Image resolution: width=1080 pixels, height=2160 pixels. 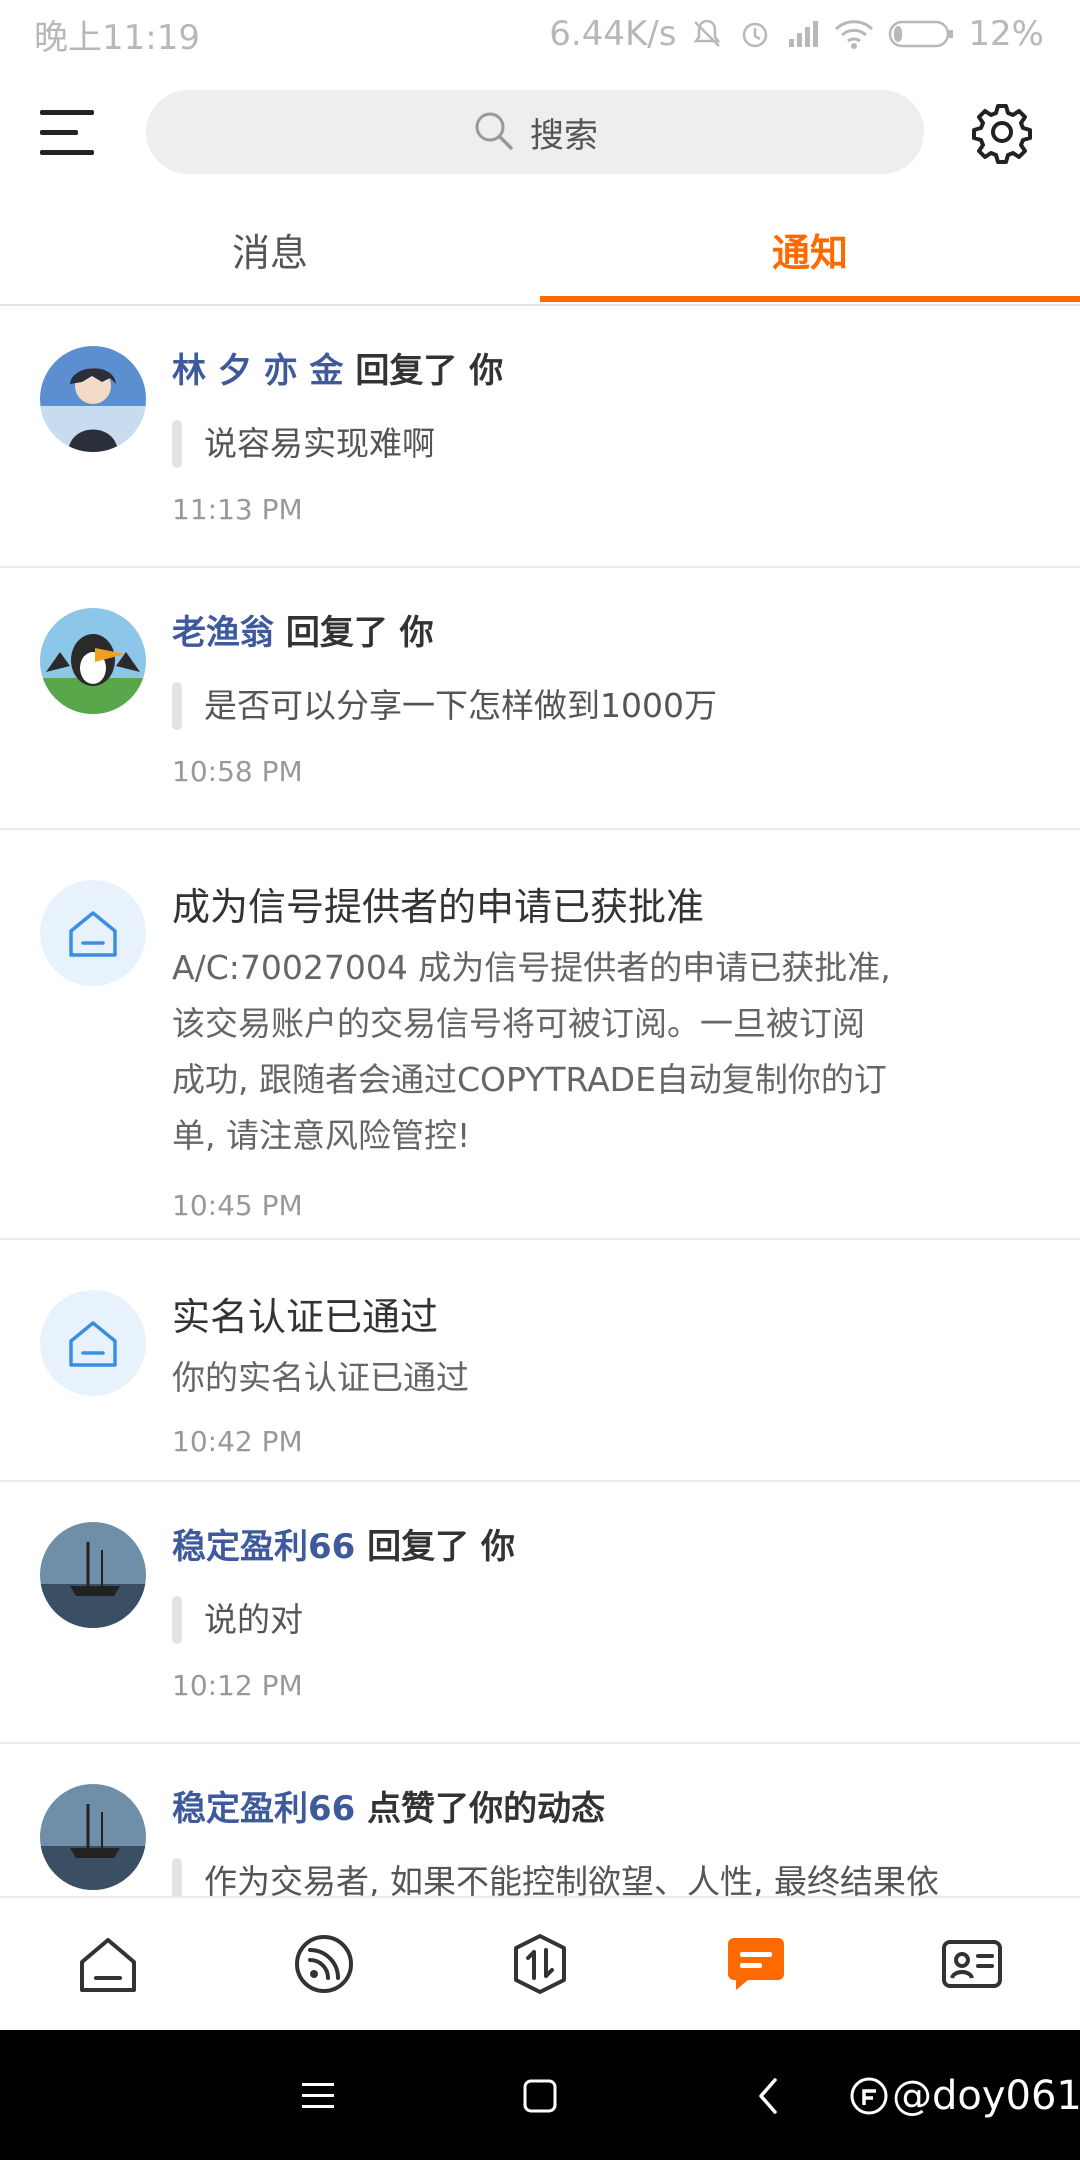 I want to click on timestamp: 10:42 PM, so click(x=237, y=1441).